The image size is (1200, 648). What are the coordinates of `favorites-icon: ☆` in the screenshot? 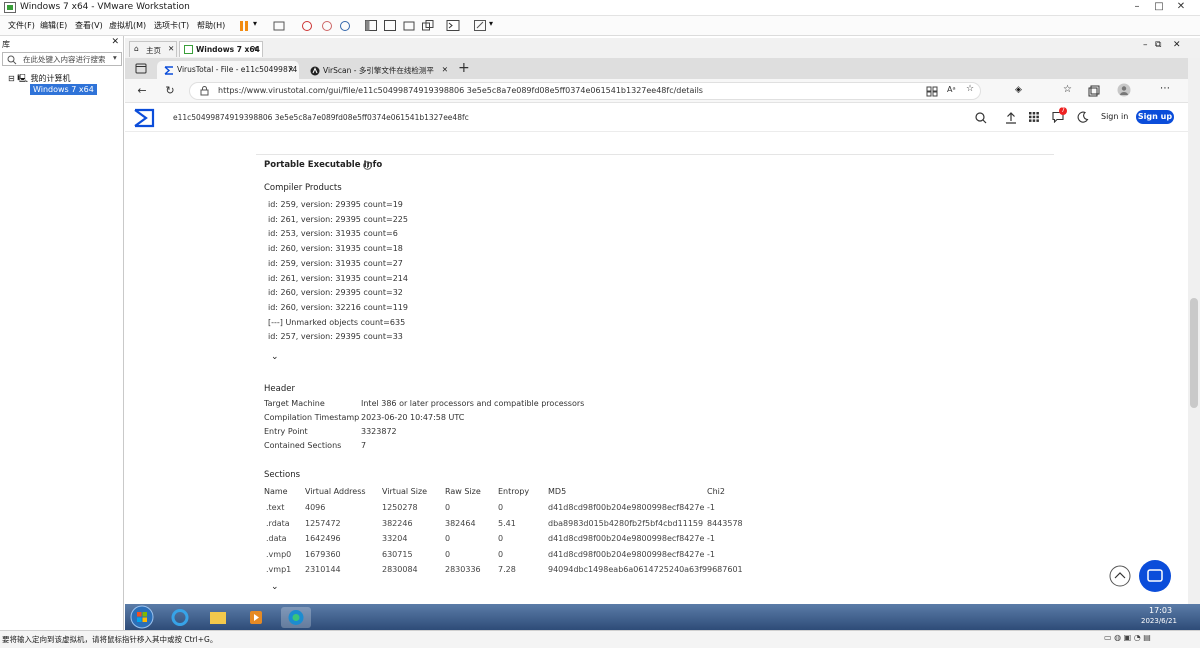 It's located at (1067, 89).